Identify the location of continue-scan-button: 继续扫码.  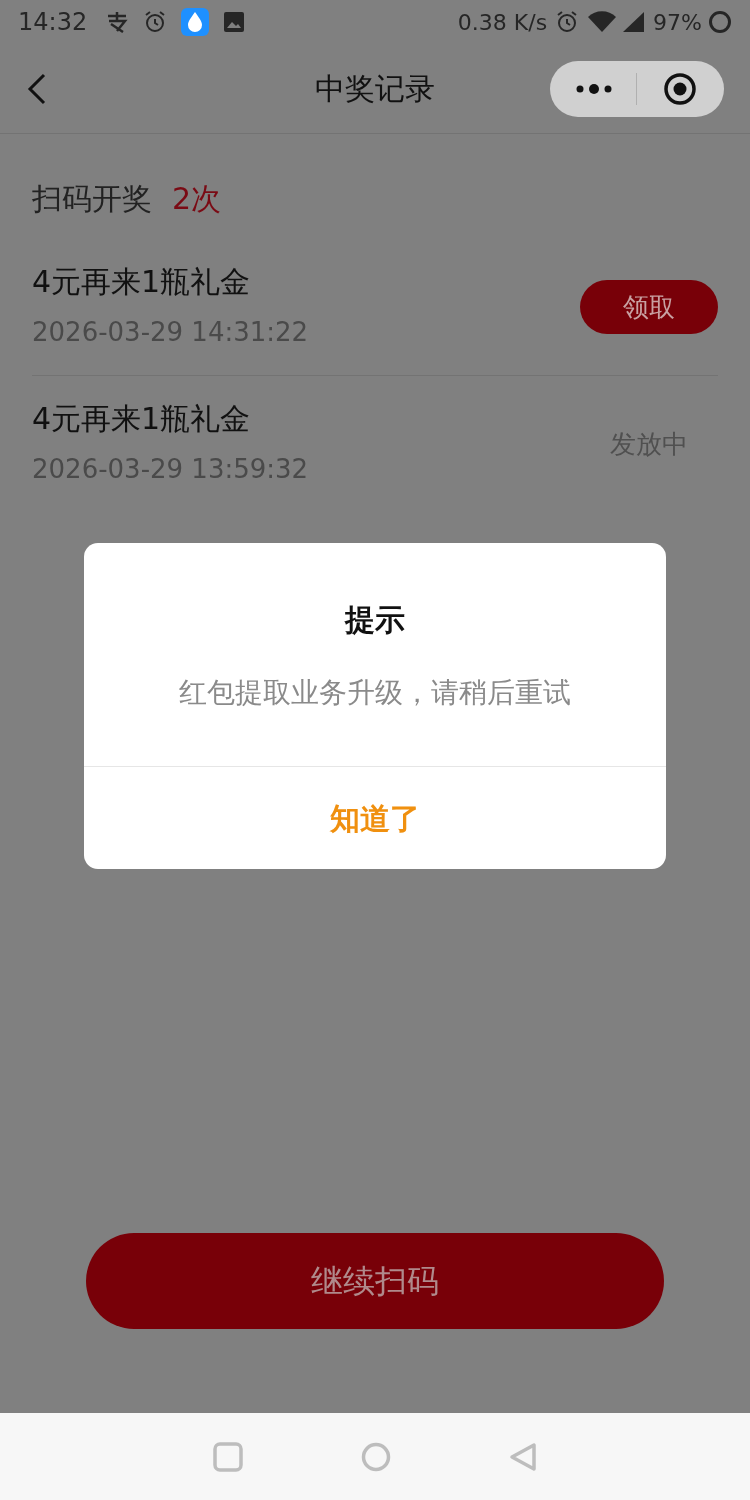
(375, 1281).